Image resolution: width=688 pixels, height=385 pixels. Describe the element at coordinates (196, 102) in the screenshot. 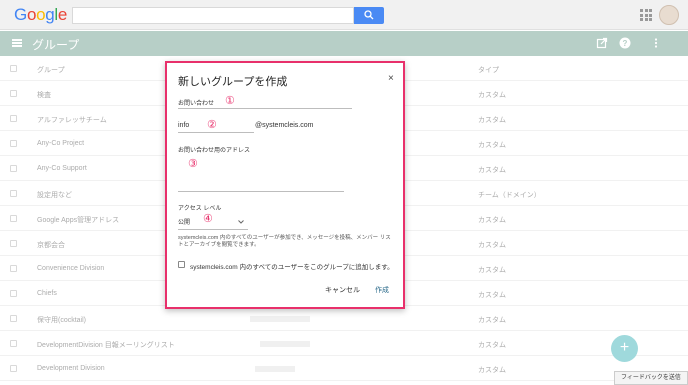

I see `group-name-field: お問い合わせ` at that location.